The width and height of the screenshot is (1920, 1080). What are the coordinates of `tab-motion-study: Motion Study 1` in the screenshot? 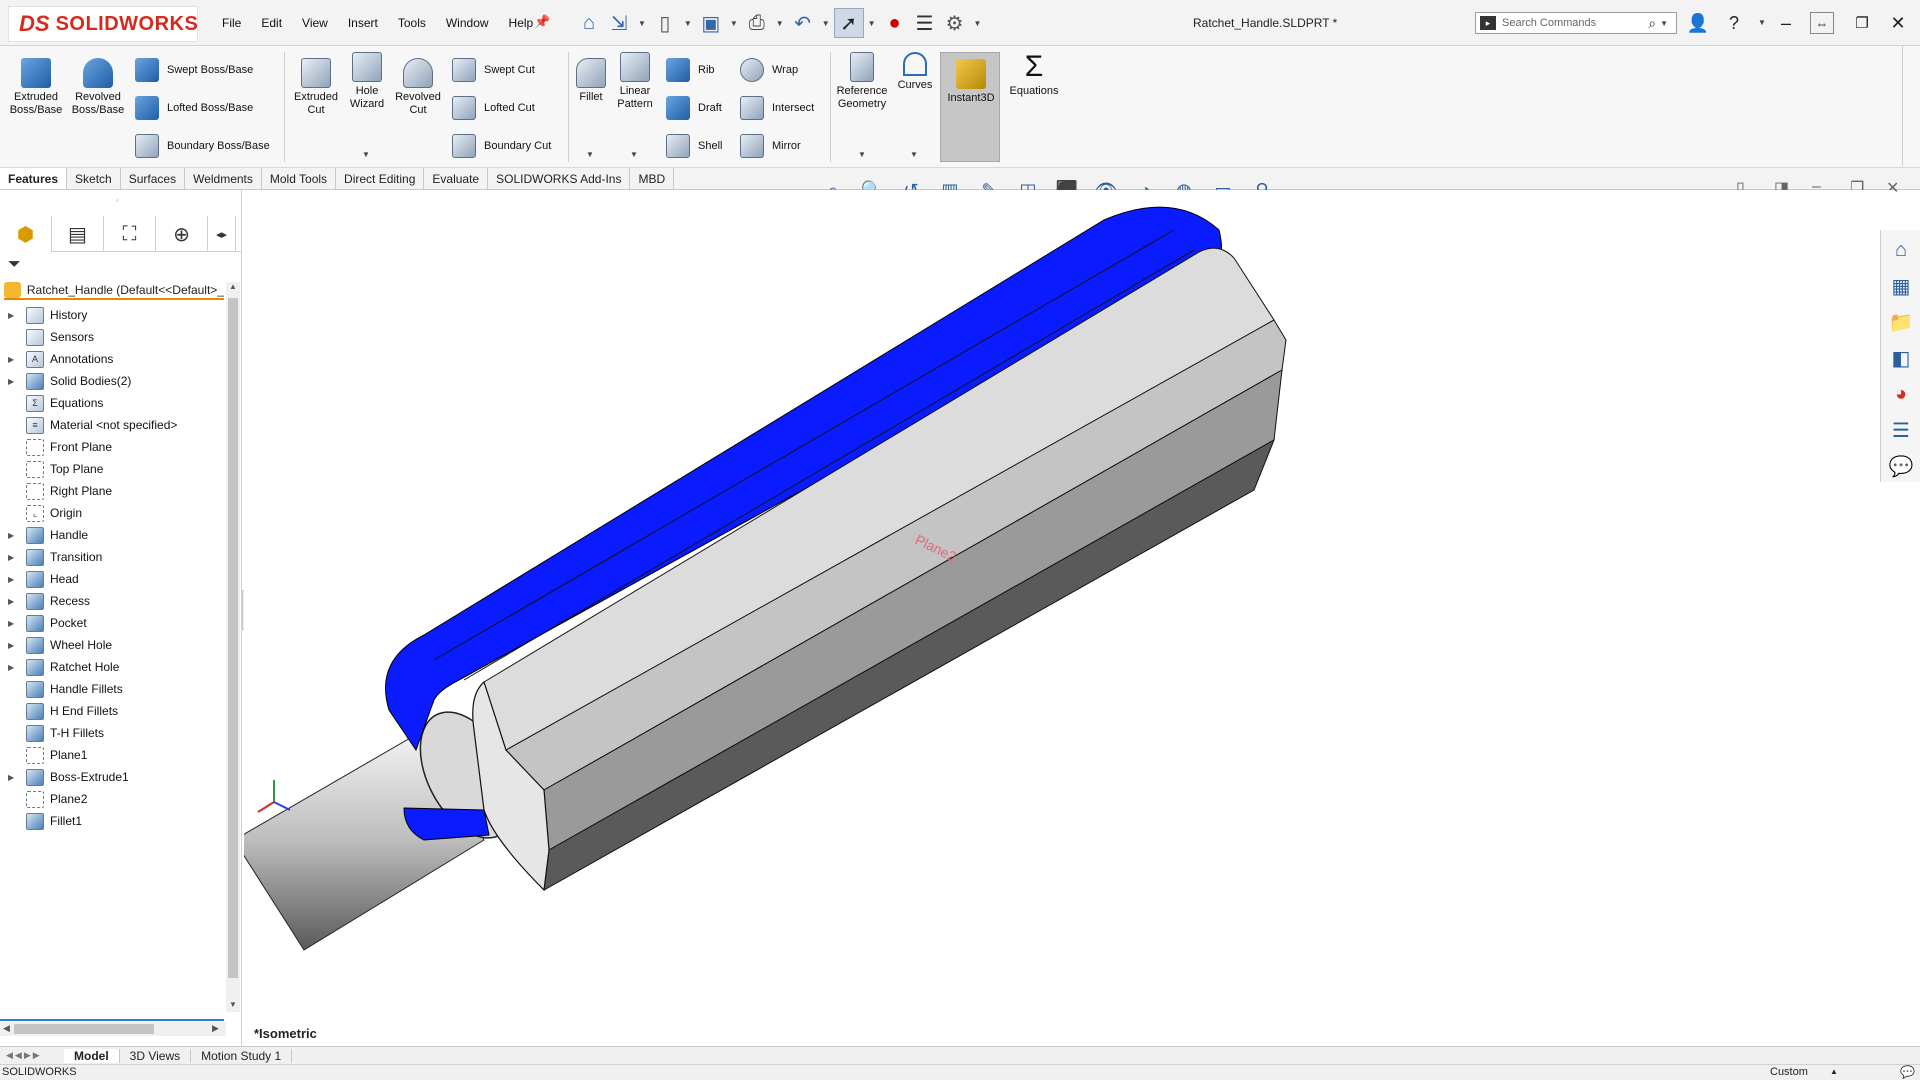 It's located at (242, 1055).